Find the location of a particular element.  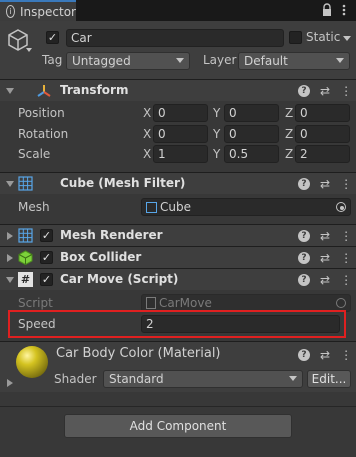

scale-label: Scale is located at coordinates (34, 154).